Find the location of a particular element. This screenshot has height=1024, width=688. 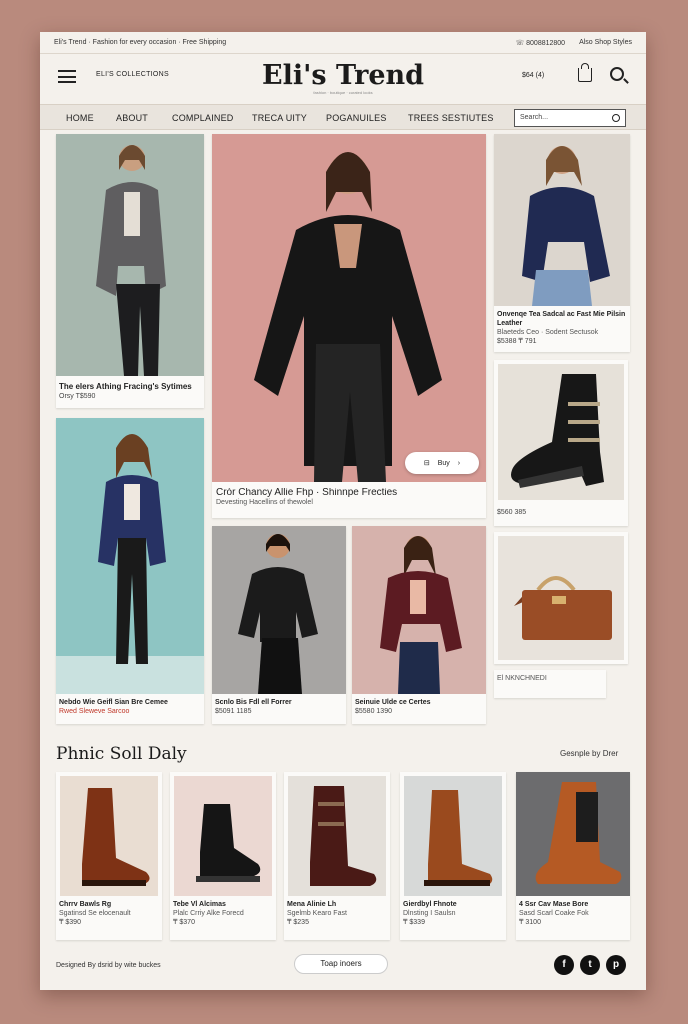

product-card-handbag is located at coordinates (561, 598).